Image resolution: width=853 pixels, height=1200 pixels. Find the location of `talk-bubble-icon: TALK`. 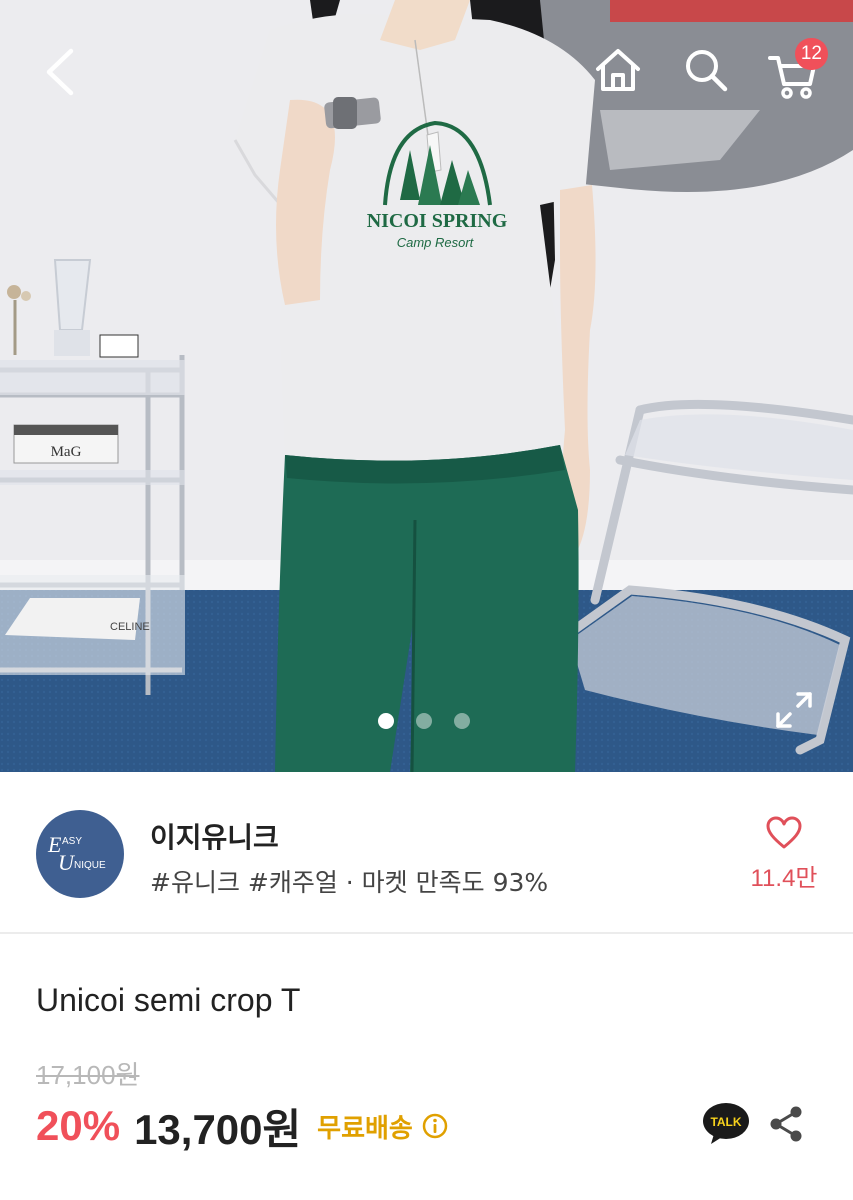

talk-bubble-icon: TALK is located at coordinates (726, 1123).